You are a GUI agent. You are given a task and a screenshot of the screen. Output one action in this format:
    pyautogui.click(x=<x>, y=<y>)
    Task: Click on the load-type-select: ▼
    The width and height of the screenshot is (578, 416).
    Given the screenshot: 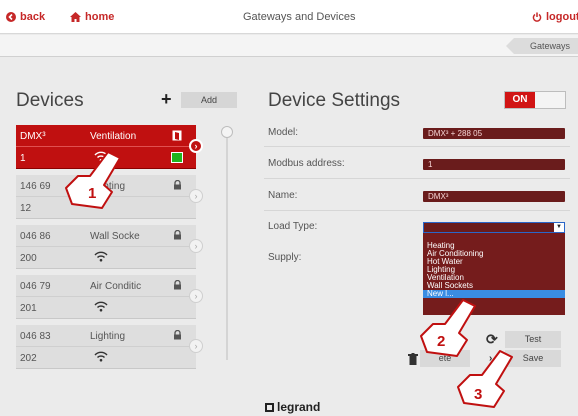 What is the action you would take?
    pyautogui.click(x=494, y=227)
    